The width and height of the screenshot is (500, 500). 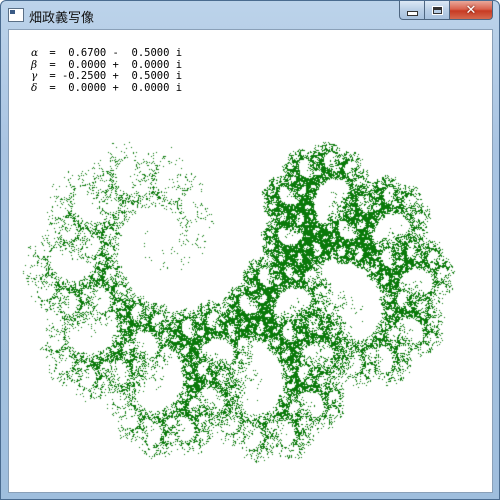 What do you see at coordinates (112, 89) in the screenshot?
I see `param-value: = 0.0000 + 0.0000 i` at bounding box center [112, 89].